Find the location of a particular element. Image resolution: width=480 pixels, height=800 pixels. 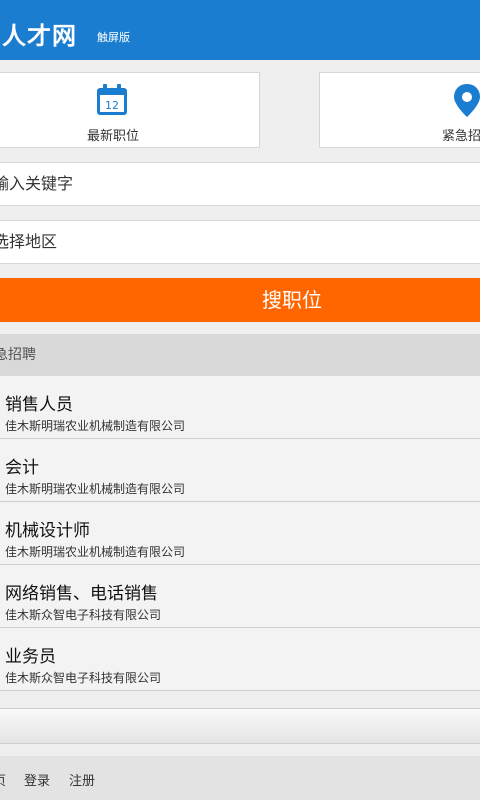

list-item: 销售人员 佳木斯明瑞农业机械制造有限公司 is located at coordinates (240, 407).